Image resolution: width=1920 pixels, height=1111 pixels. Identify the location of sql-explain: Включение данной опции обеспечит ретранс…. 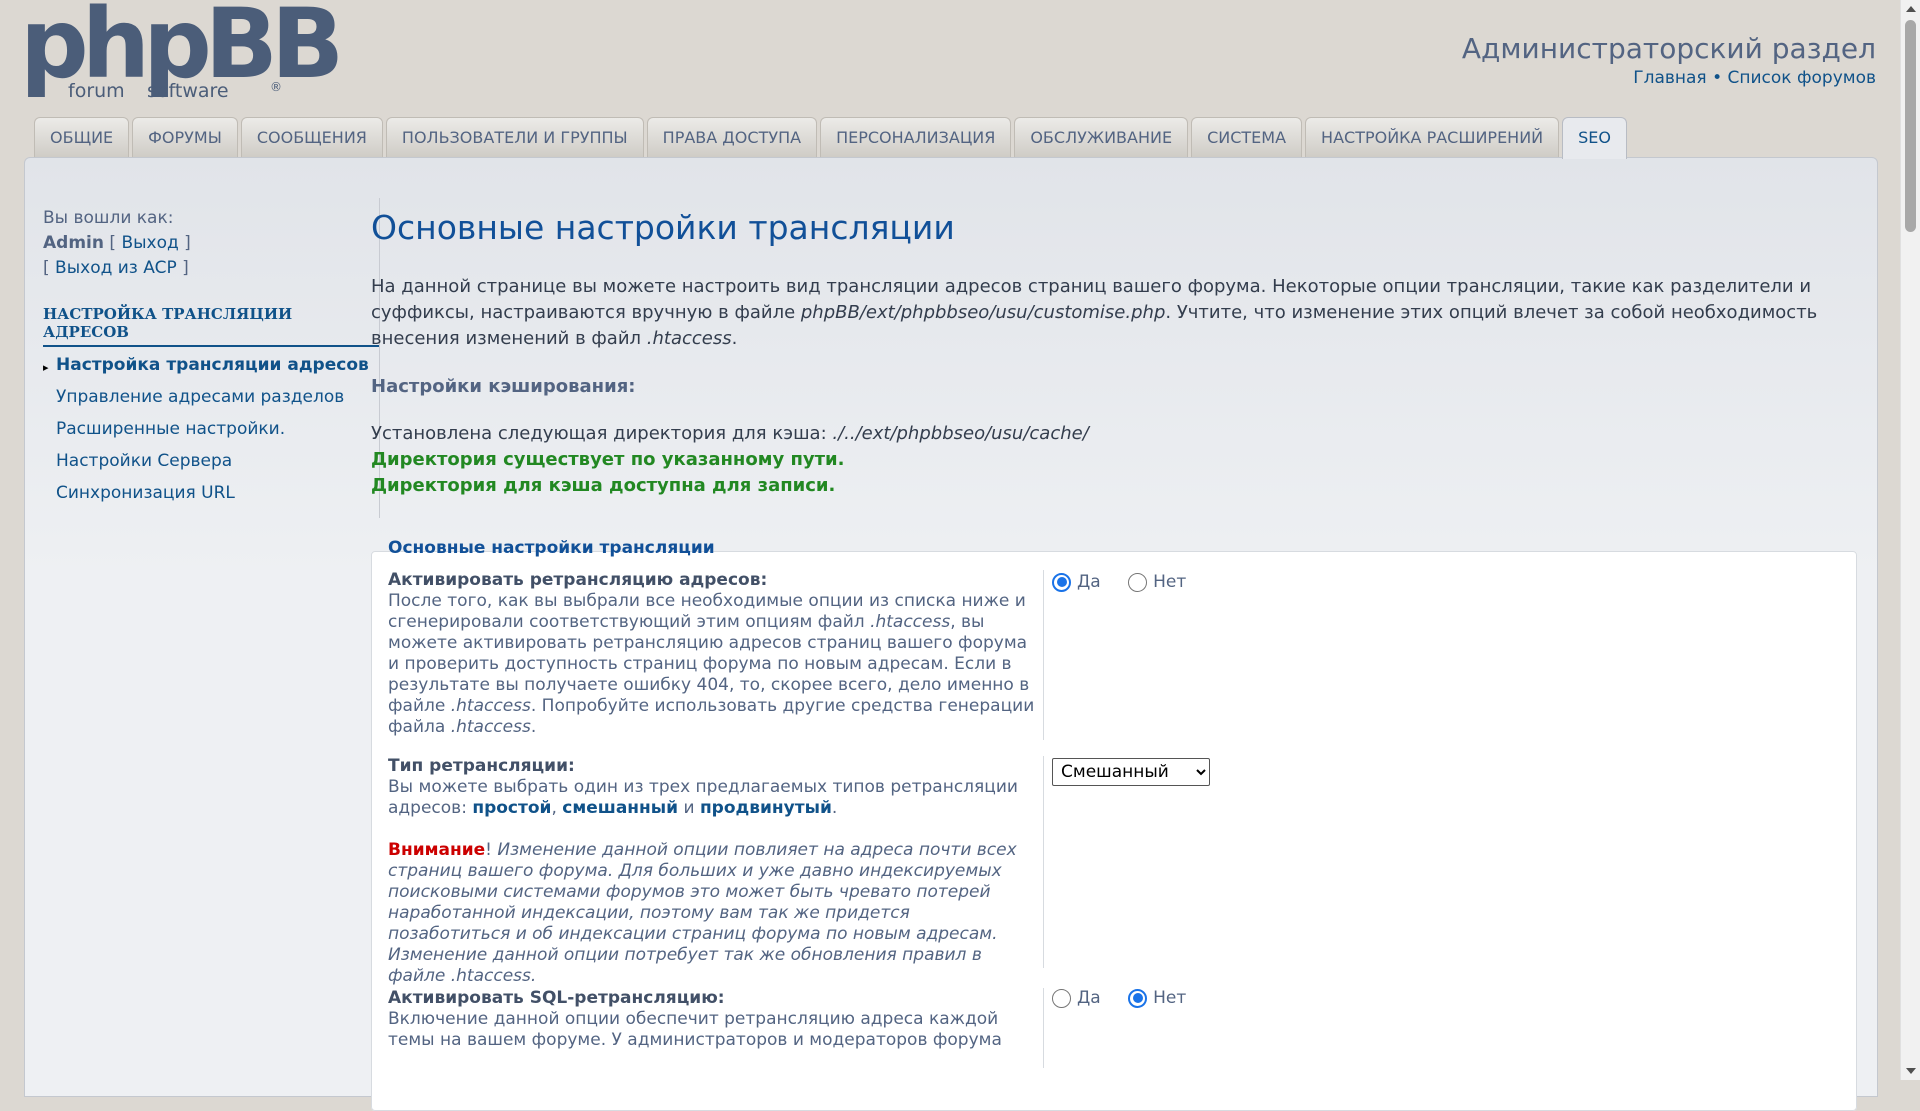
(695, 1029).